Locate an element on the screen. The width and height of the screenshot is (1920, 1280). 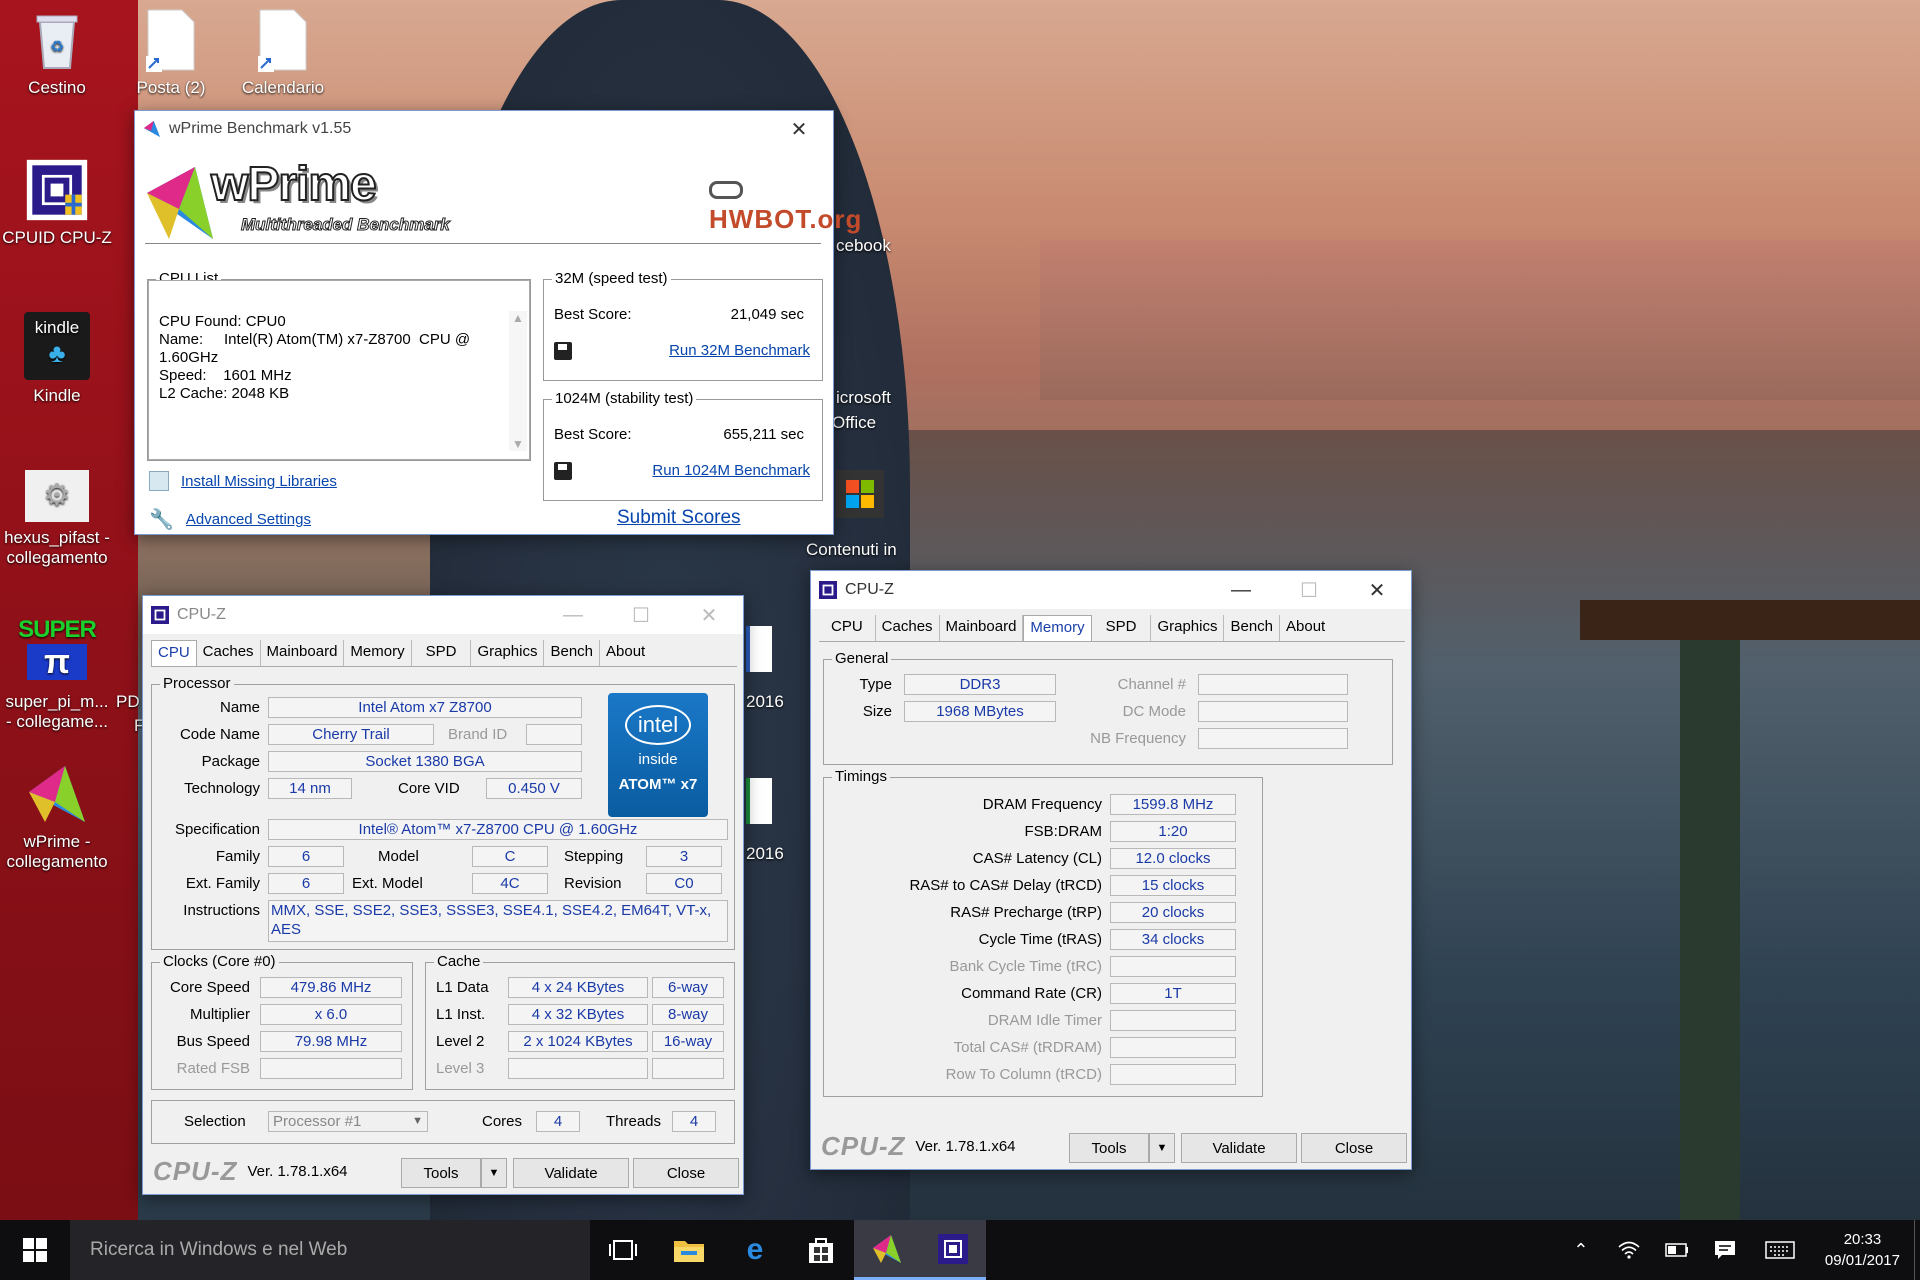
desktop-icon-label: Posta (2) is located at coordinates (171, 87).